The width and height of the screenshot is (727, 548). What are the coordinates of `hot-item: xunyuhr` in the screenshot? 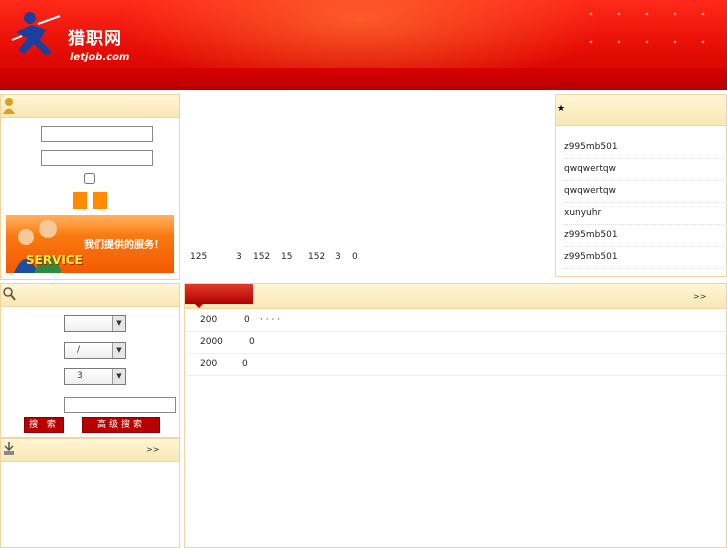 It's located at (644, 213).